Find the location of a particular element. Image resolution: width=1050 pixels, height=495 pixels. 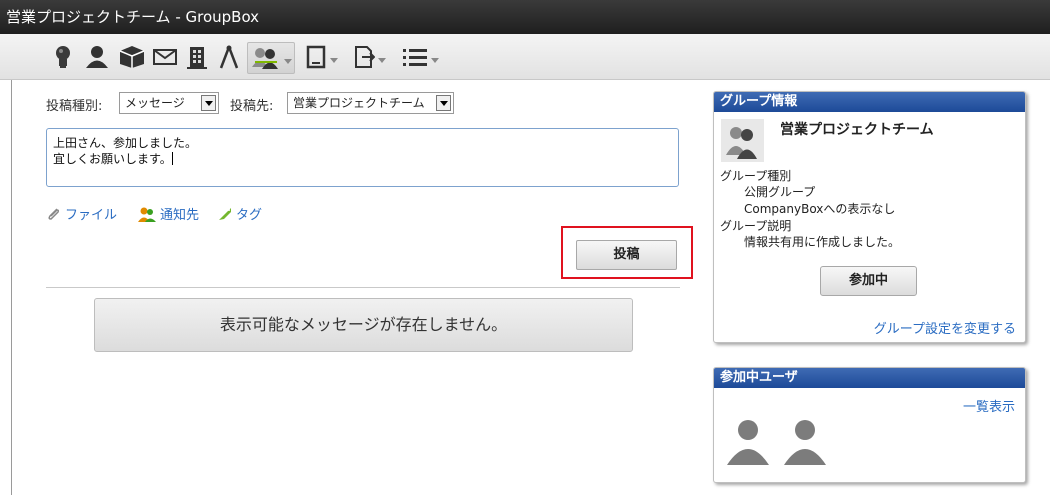

companybox-value: CompanyBoxへの表示なし is located at coordinates (820, 209).